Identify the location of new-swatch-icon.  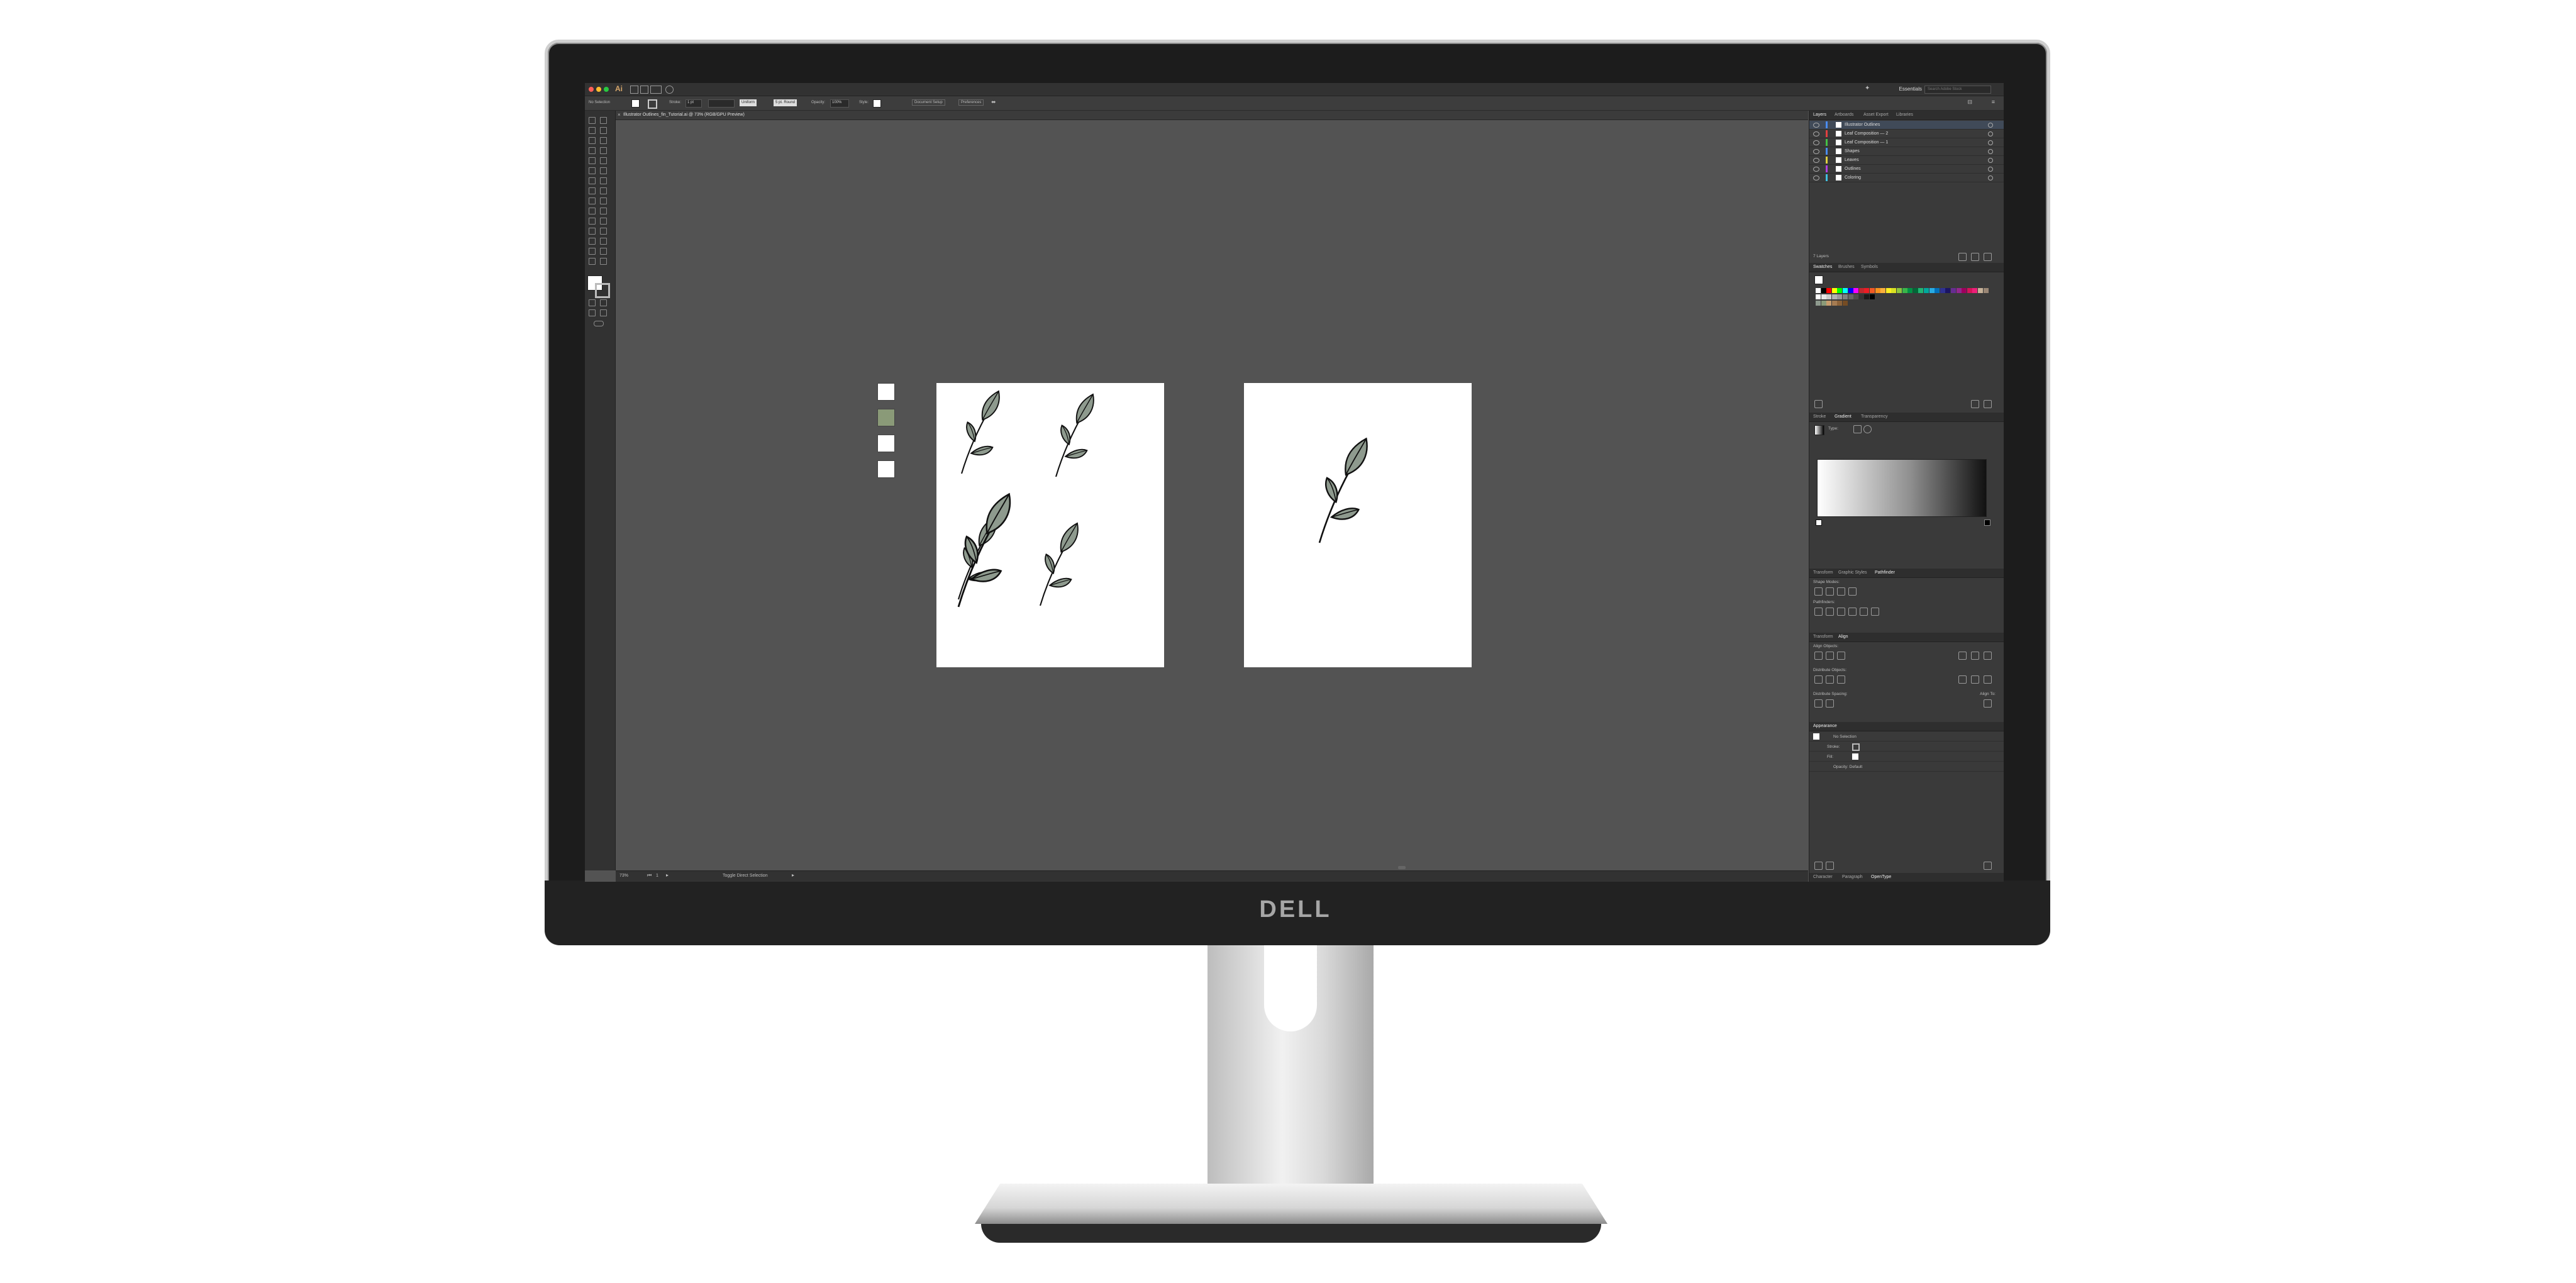
(1975, 404).